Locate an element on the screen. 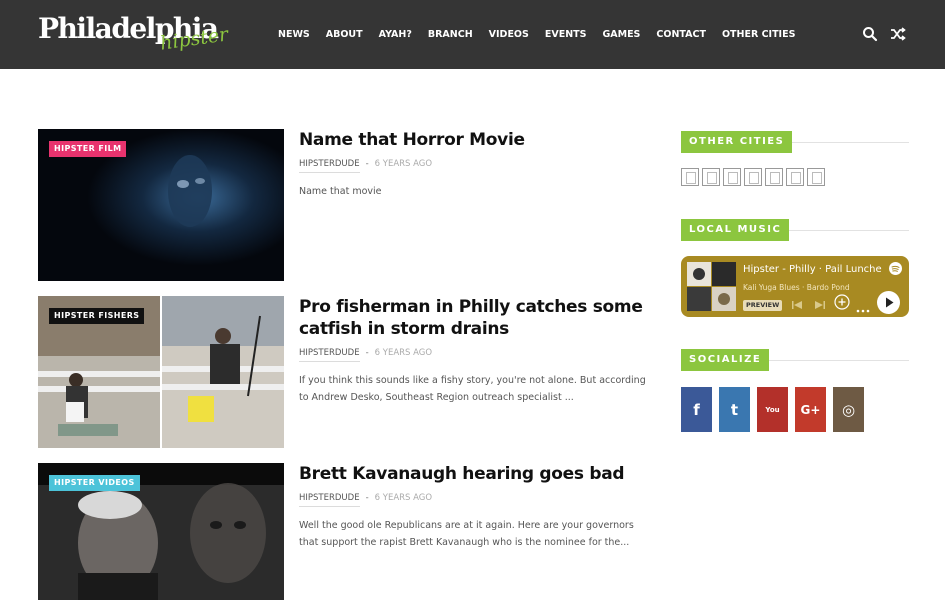 The height and width of the screenshot is (600, 945). instagram-icon: ◎ is located at coordinates (848, 409).